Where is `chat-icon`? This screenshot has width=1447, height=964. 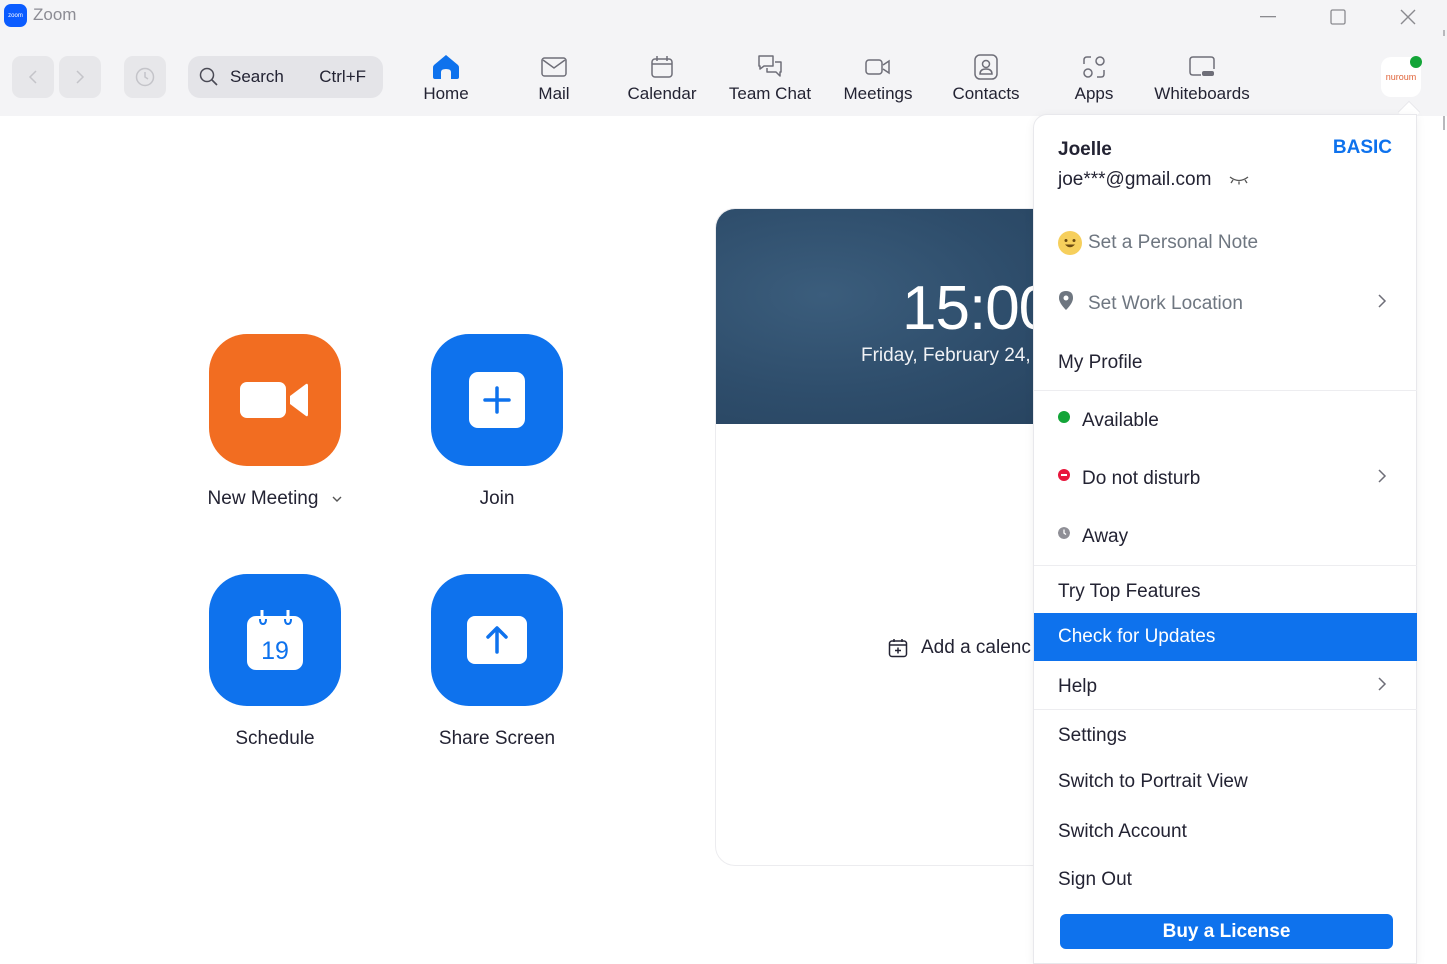 chat-icon is located at coordinates (770, 66).